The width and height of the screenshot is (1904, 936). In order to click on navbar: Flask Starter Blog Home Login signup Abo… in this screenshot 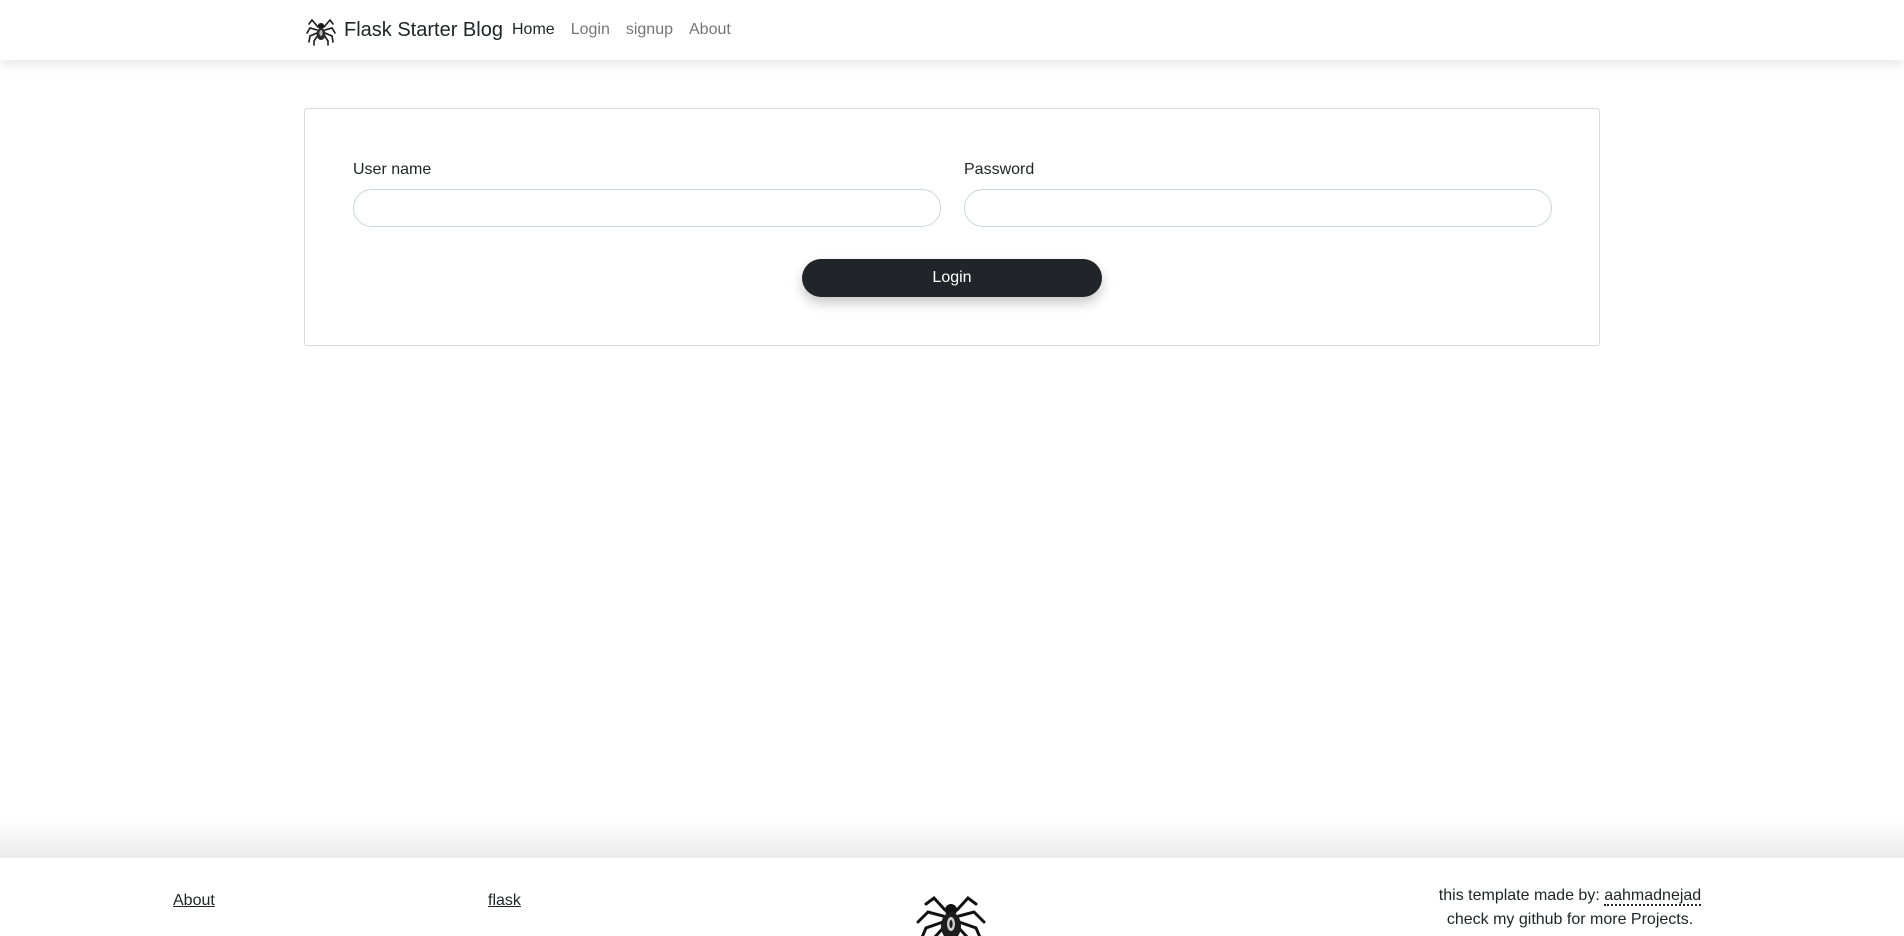, I will do `click(952, 30)`.